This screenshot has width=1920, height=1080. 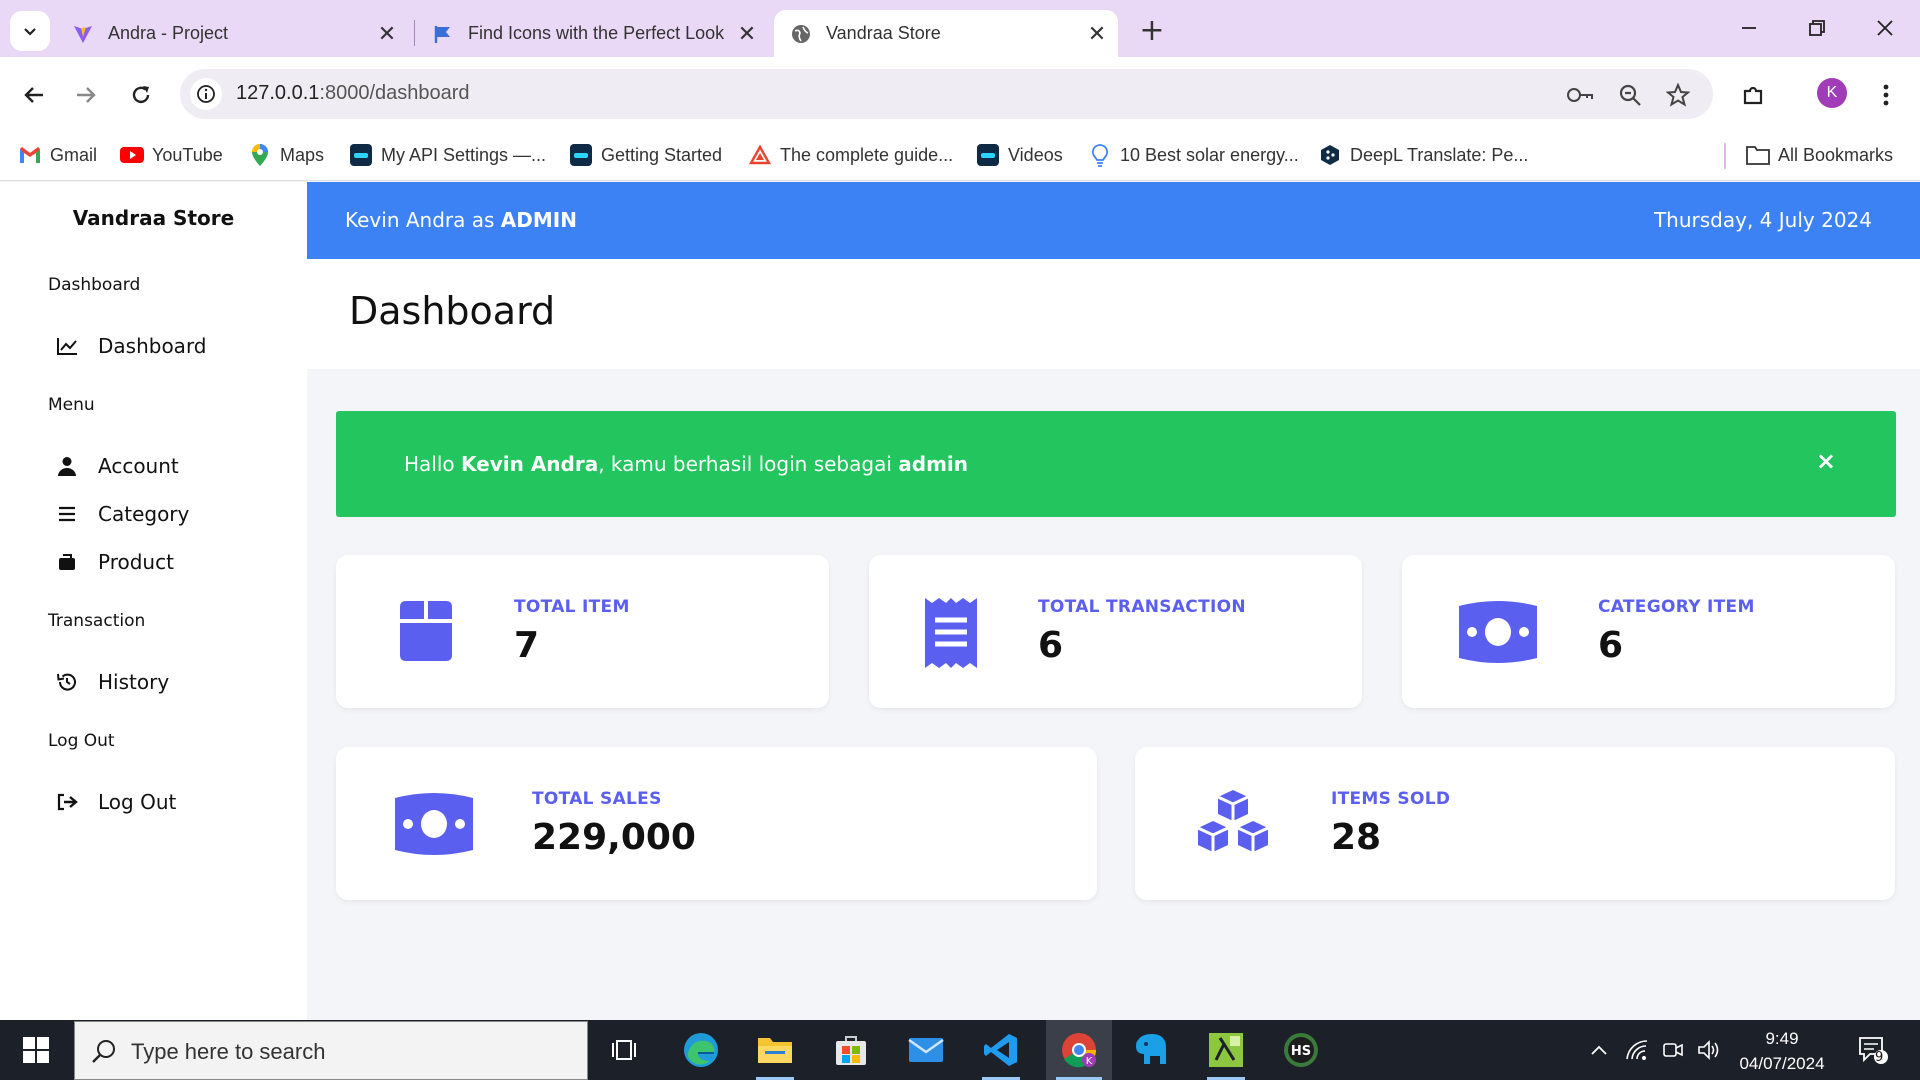 I want to click on card-value: 6, so click(x=1611, y=645).